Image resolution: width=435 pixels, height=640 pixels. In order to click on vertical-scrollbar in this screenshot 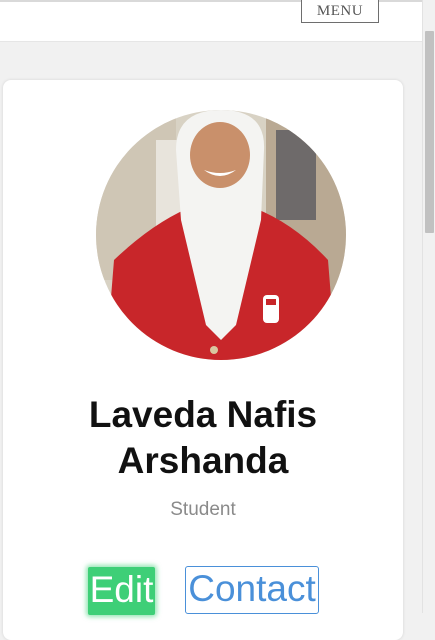, I will do `click(428, 306)`.